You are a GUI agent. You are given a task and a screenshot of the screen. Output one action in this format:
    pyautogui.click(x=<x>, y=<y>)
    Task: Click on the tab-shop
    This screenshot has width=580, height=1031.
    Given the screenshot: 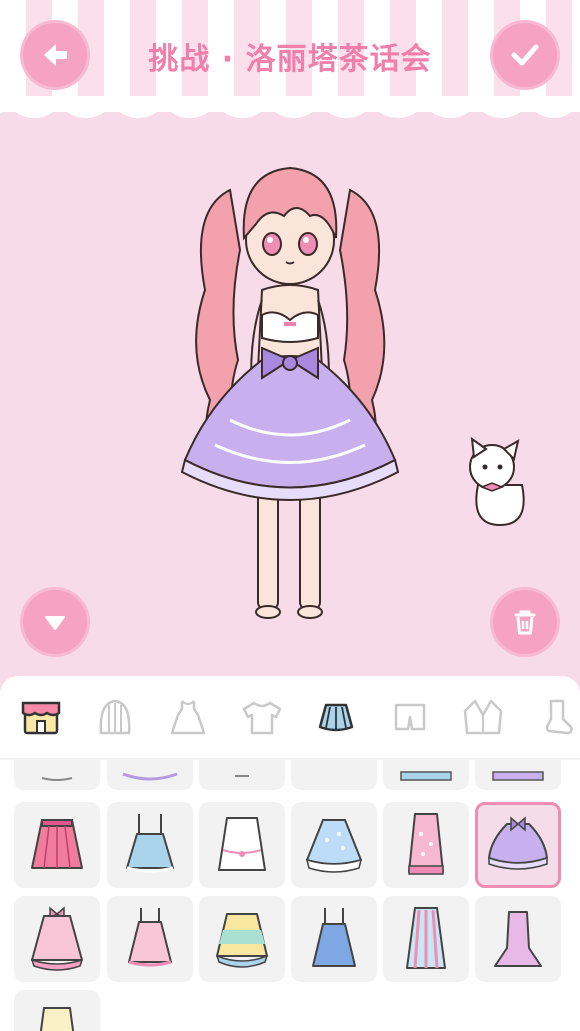 What is the action you would take?
    pyautogui.click(x=41, y=717)
    